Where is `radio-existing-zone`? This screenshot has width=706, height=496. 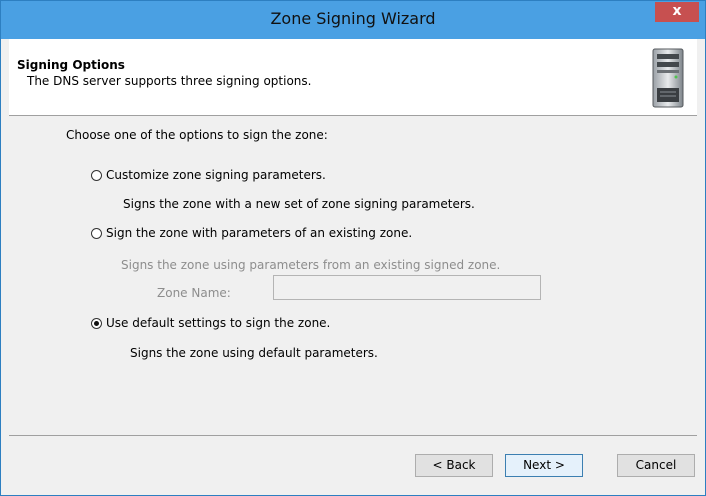 radio-existing-zone is located at coordinates (96, 233).